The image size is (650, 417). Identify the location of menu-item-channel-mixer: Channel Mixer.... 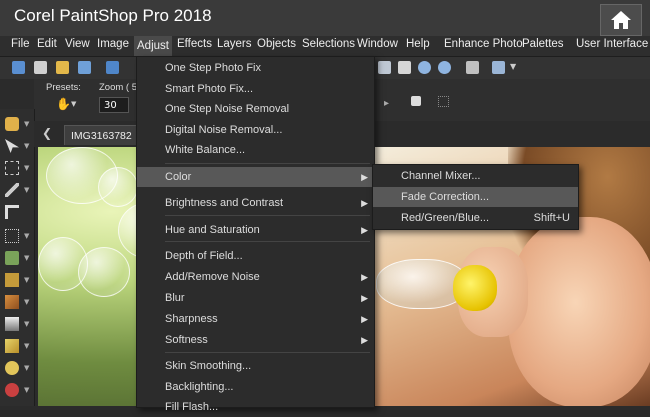
(475, 176).